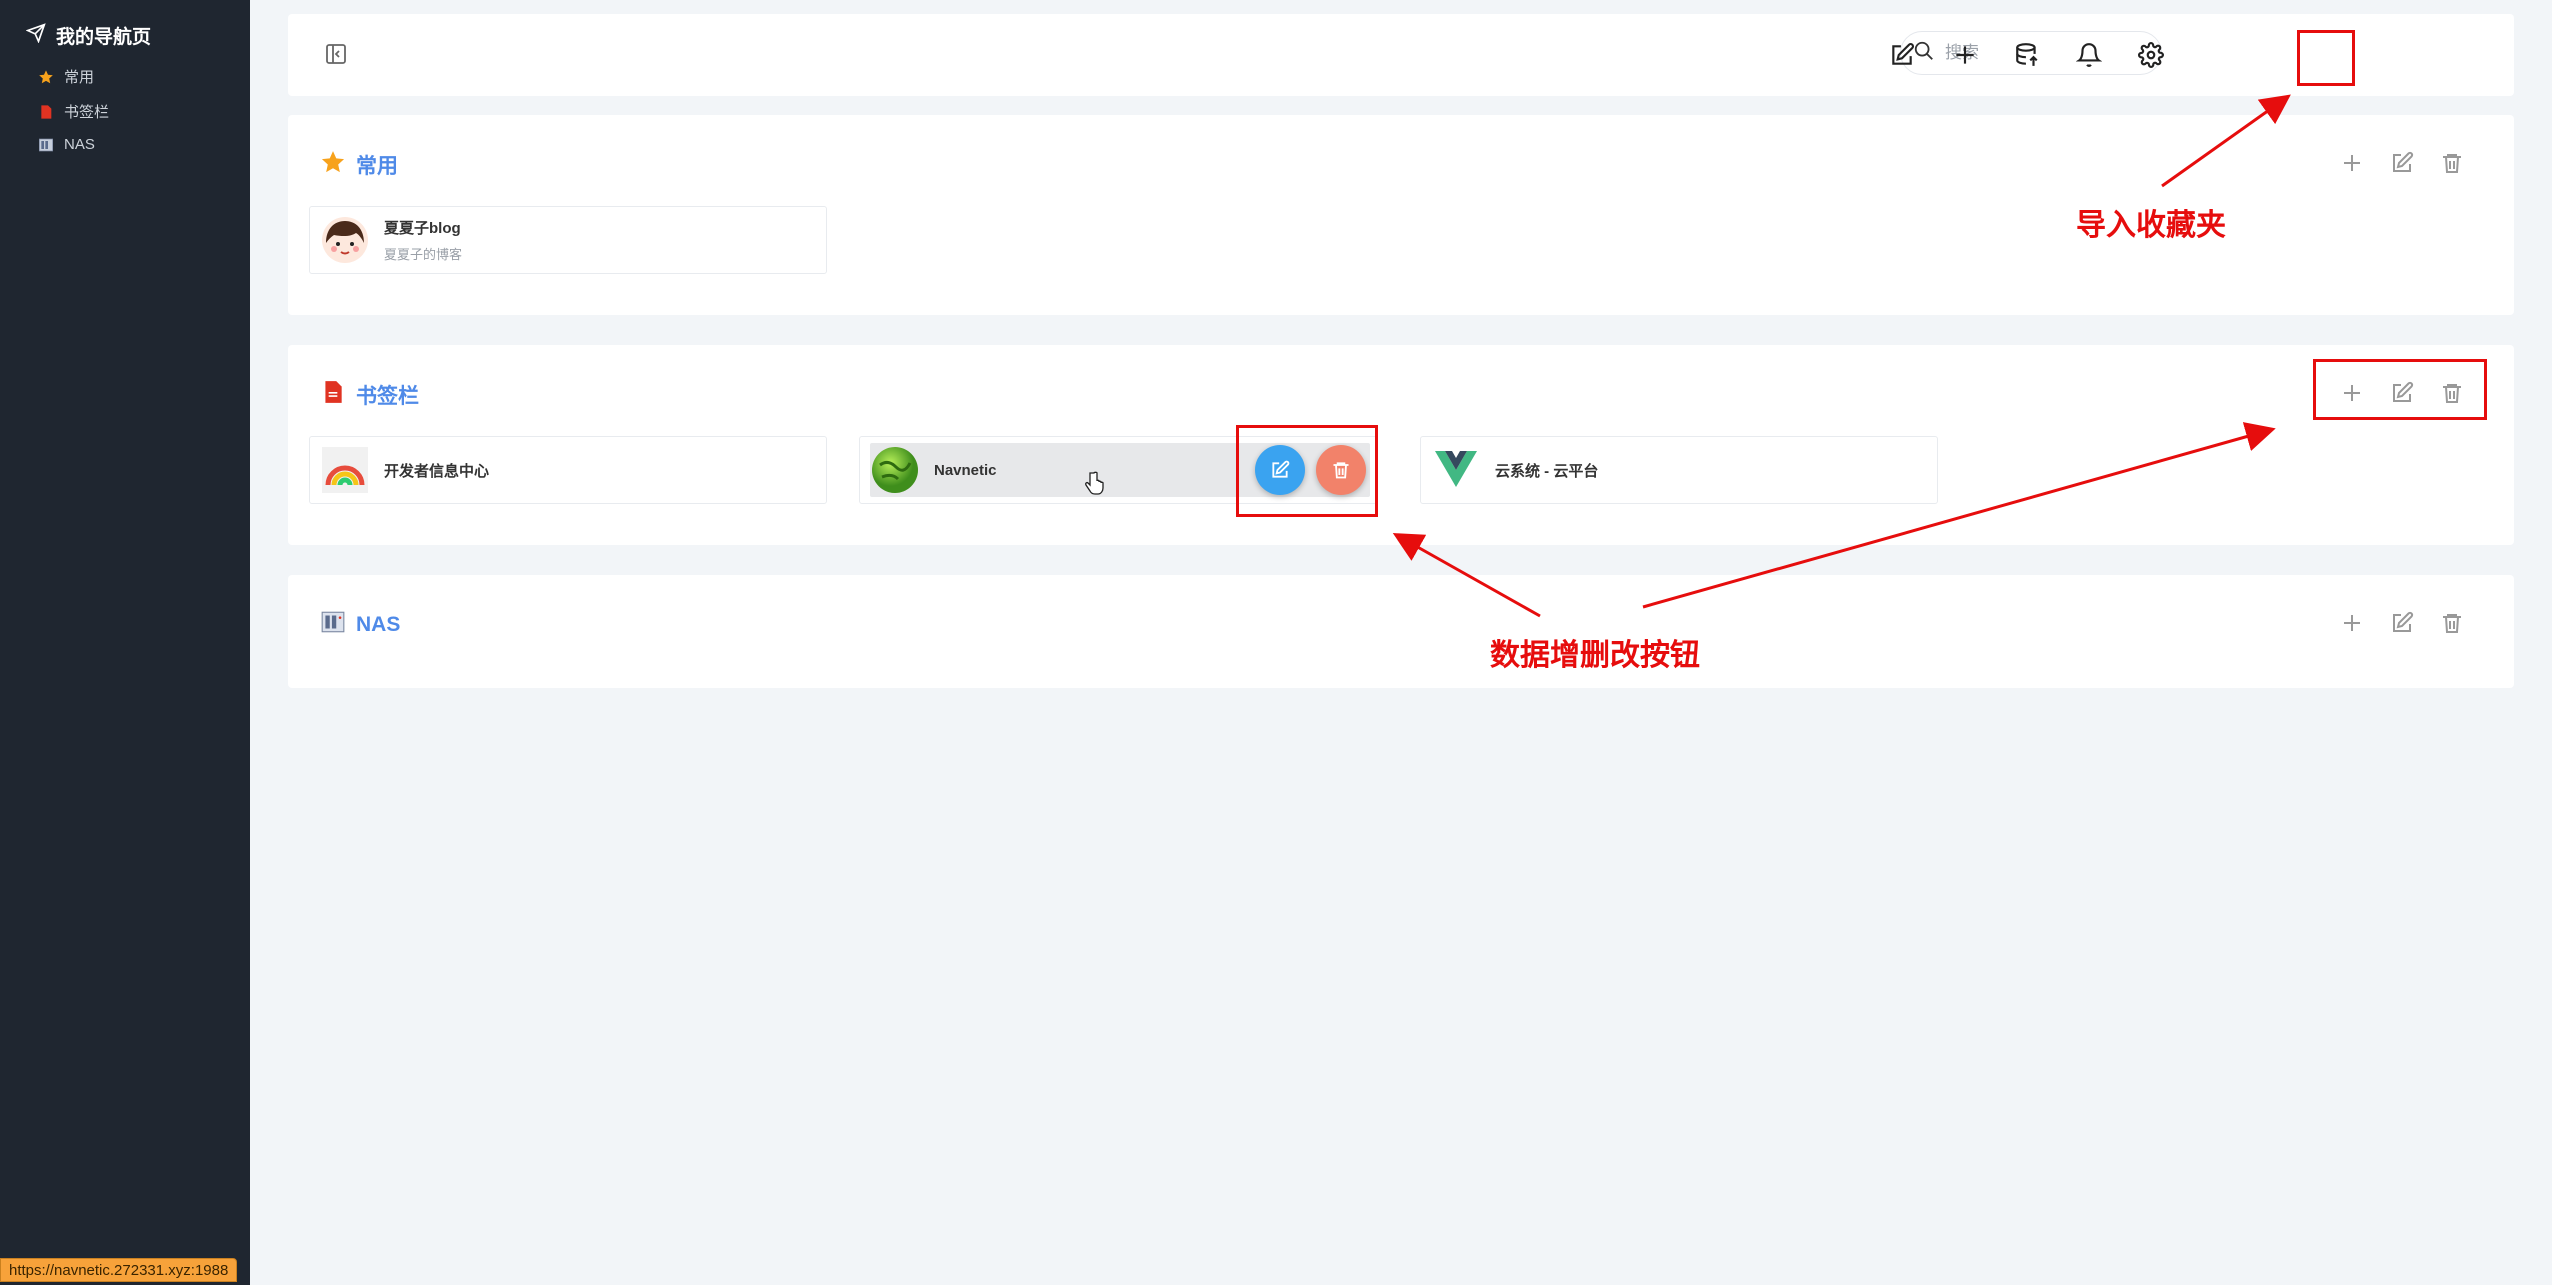  I want to click on bell-icon, so click(2089, 55).